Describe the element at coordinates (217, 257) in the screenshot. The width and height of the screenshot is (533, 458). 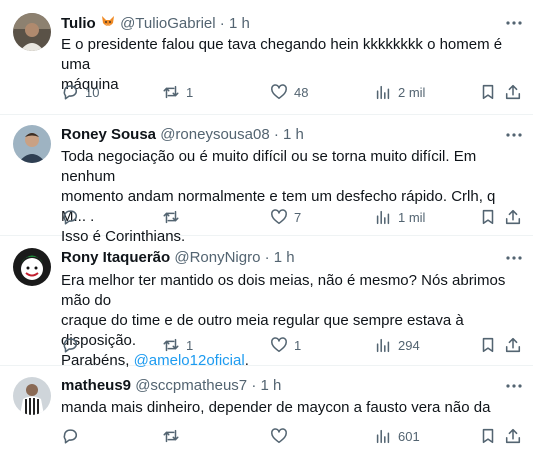
I see `author-handle: @RonyNigro` at that location.